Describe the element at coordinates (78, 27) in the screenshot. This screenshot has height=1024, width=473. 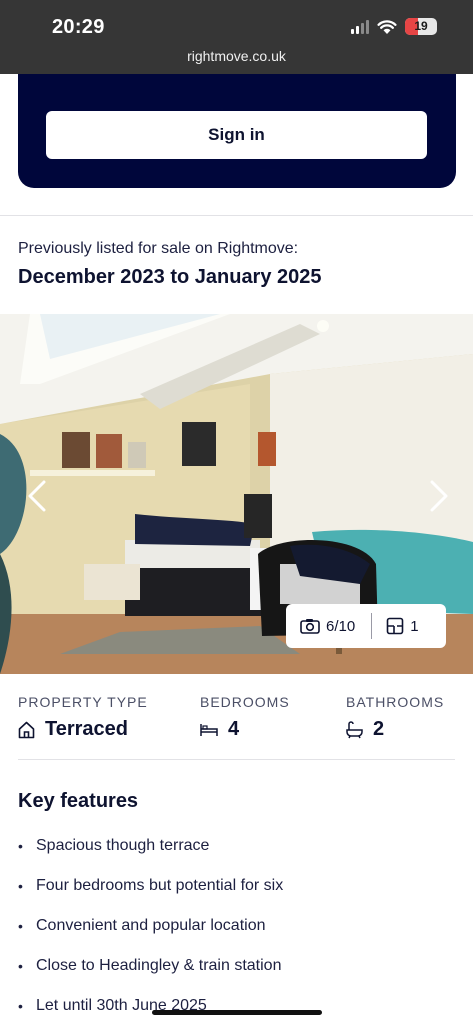
I see `status-time: 20:29` at that location.